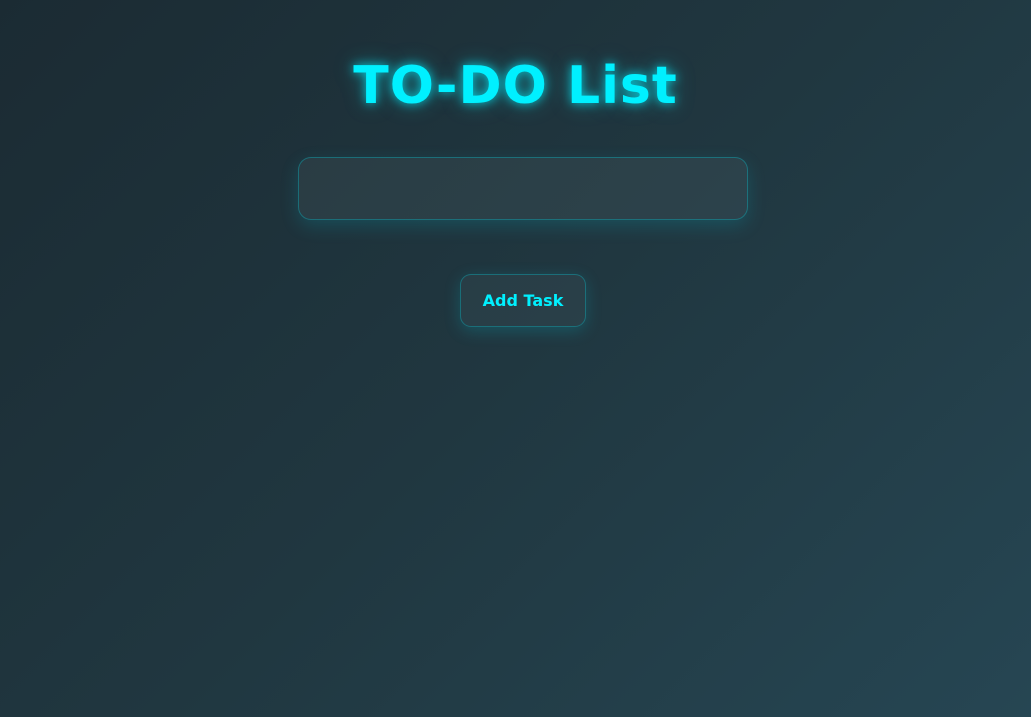 This screenshot has width=1031, height=717. What do you see at coordinates (523, 300) in the screenshot?
I see `add-task-button: Add Task` at bounding box center [523, 300].